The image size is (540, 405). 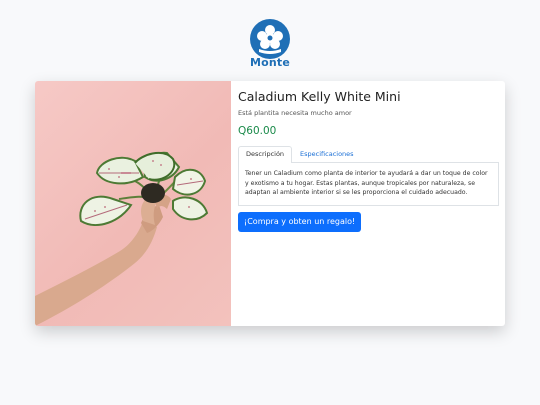 I want to click on product-price: Q60.00, so click(x=257, y=131).